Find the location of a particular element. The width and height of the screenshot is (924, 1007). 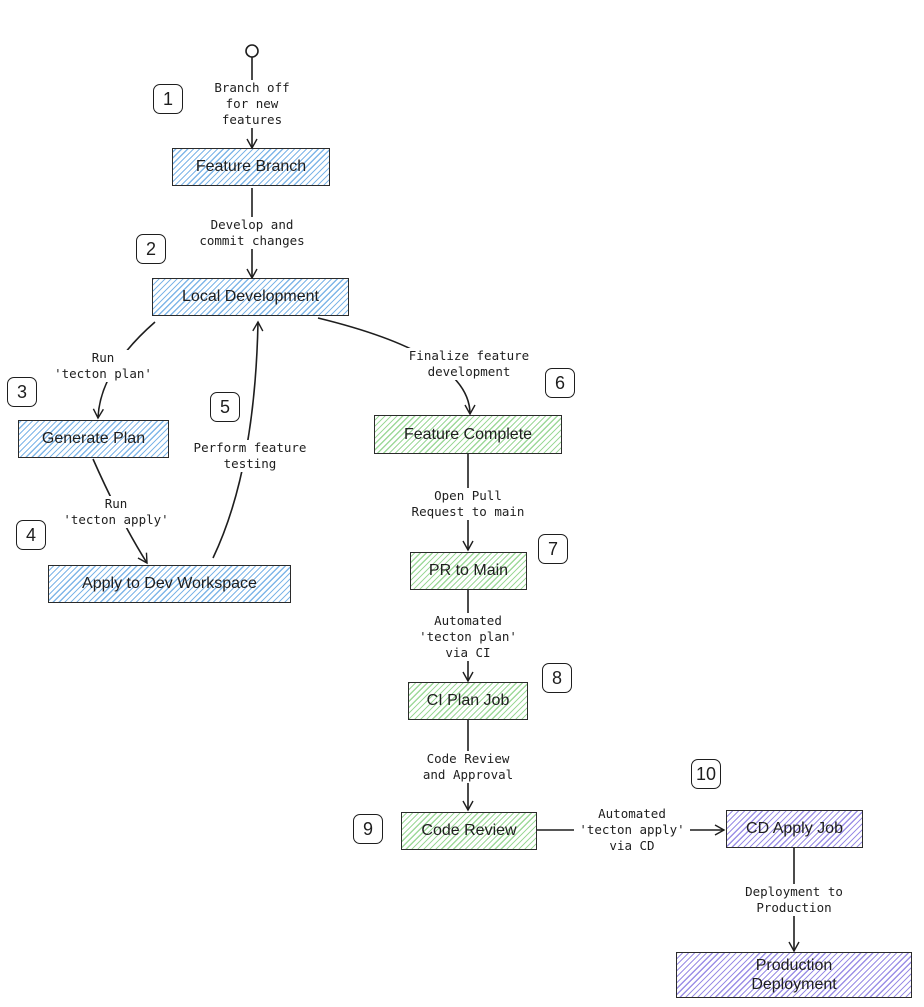

node-label: CI Plan Job is located at coordinates (468, 700).